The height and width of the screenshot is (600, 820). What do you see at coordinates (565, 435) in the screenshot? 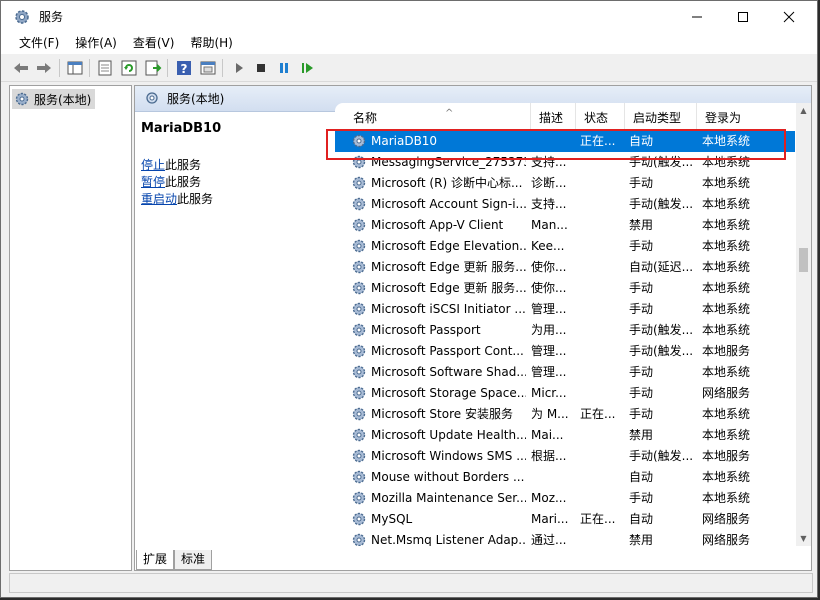
I see `service-row: Microsoft Update Health... Mai... 禁用 本地系统` at bounding box center [565, 435].